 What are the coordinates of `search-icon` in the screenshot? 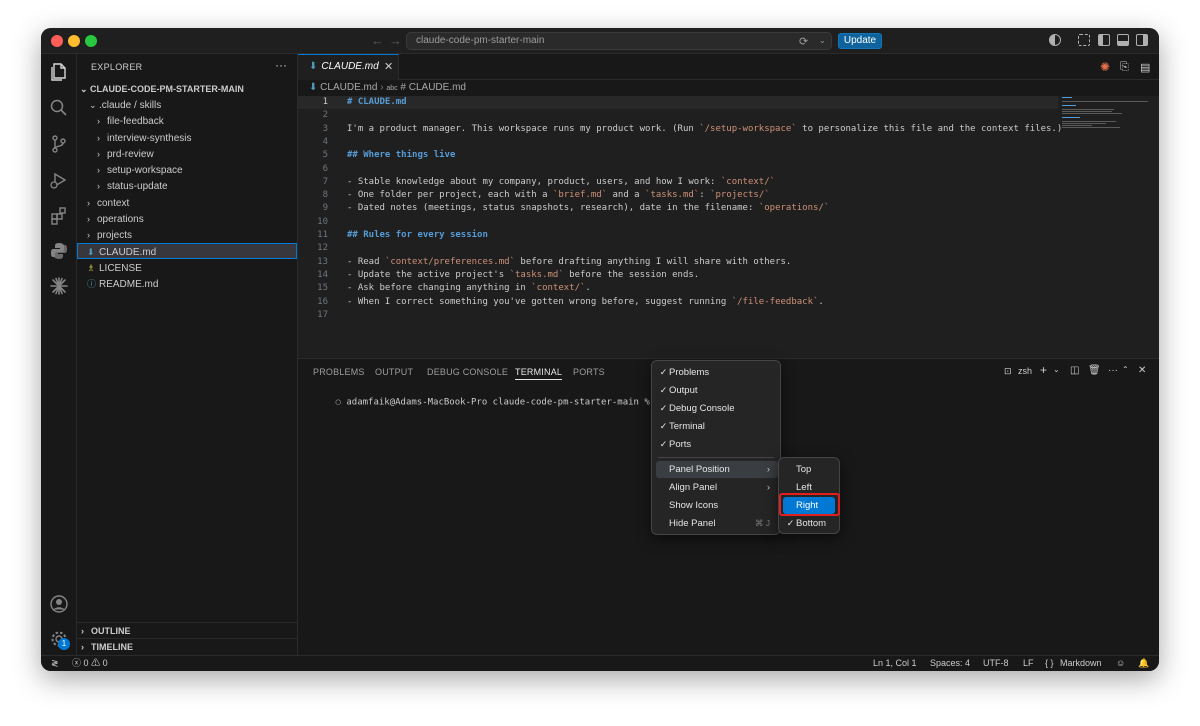 It's located at (59, 108).